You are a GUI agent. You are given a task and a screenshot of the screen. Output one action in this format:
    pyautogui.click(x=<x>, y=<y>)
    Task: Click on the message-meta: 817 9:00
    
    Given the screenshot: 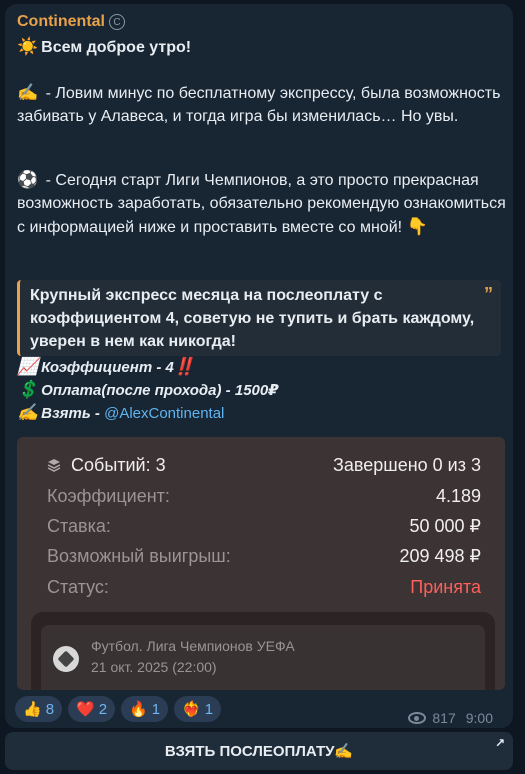 What is the action you would take?
    pyautogui.click(x=450, y=718)
    